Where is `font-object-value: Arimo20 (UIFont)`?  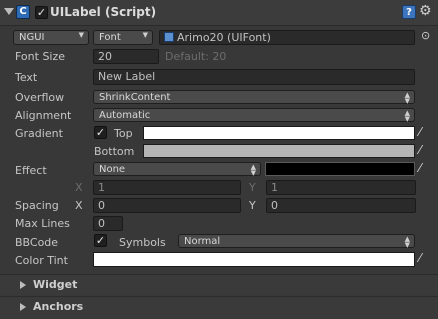
font-object-value: Arimo20 (UIFont) is located at coordinates (224, 37).